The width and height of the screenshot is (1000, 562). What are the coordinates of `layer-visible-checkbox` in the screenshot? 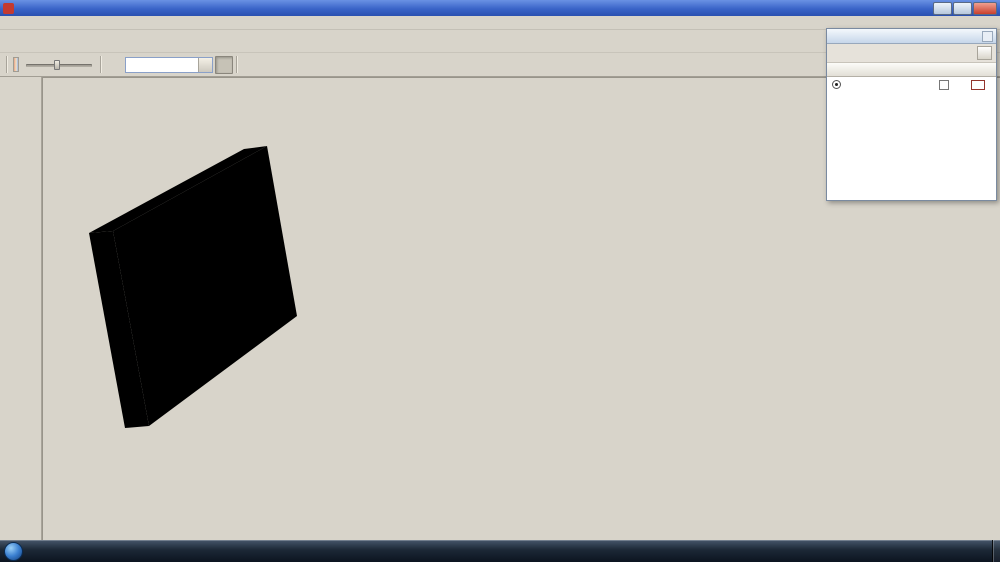 It's located at (944, 84).